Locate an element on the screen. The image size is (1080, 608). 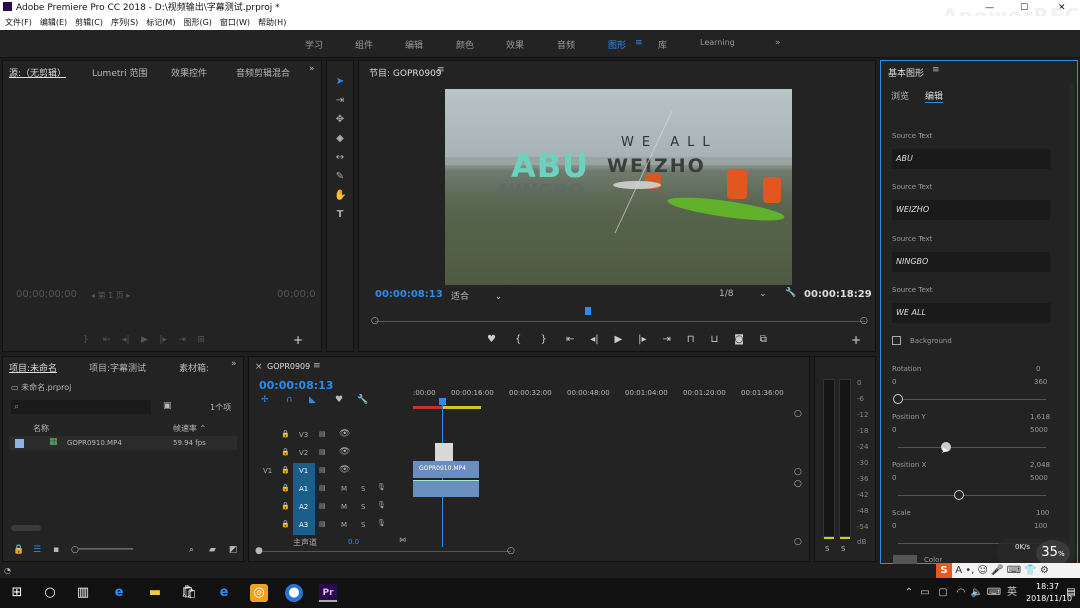
store-icon: 🛍 is located at coordinates (189, 593).